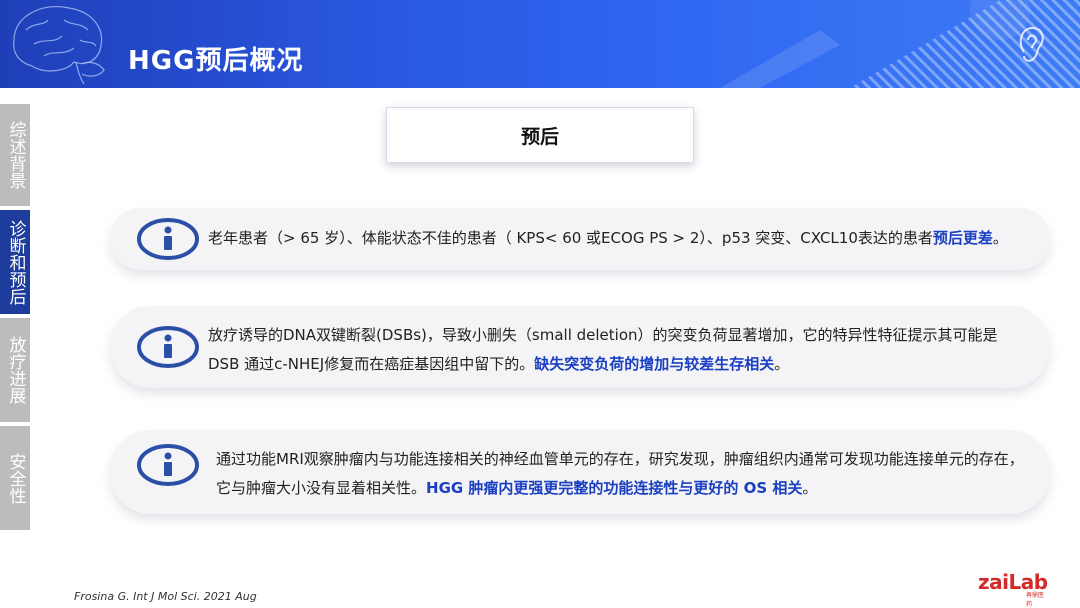 This screenshot has height=608, width=1080. Describe the element at coordinates (962, 238) in the screenshot. I see `highlight-text: 预后更差` at that location.